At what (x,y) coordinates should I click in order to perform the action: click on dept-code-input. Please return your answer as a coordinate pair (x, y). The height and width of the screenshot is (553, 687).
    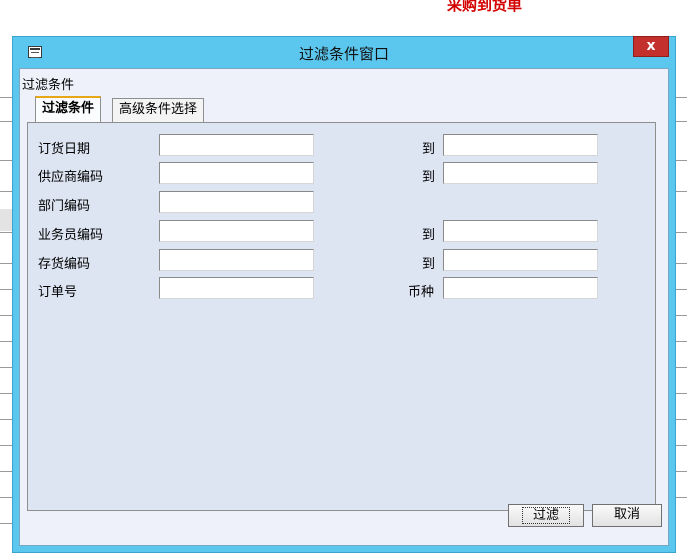
    Looking at the image, I should click on (236, 202).